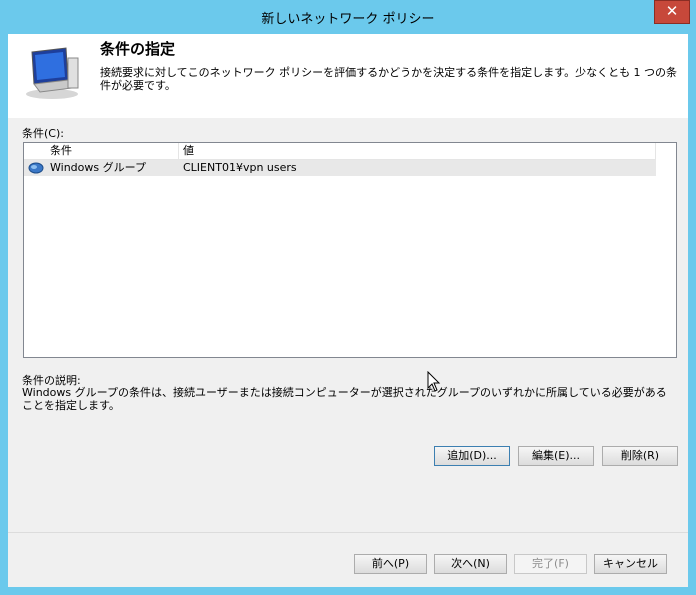 This screenshot has width=696, height=595. What do you see at coordinates (550, 564) in the screenshot?
I see `finish-button: 完了(F)` at bounding box center [550, 564].